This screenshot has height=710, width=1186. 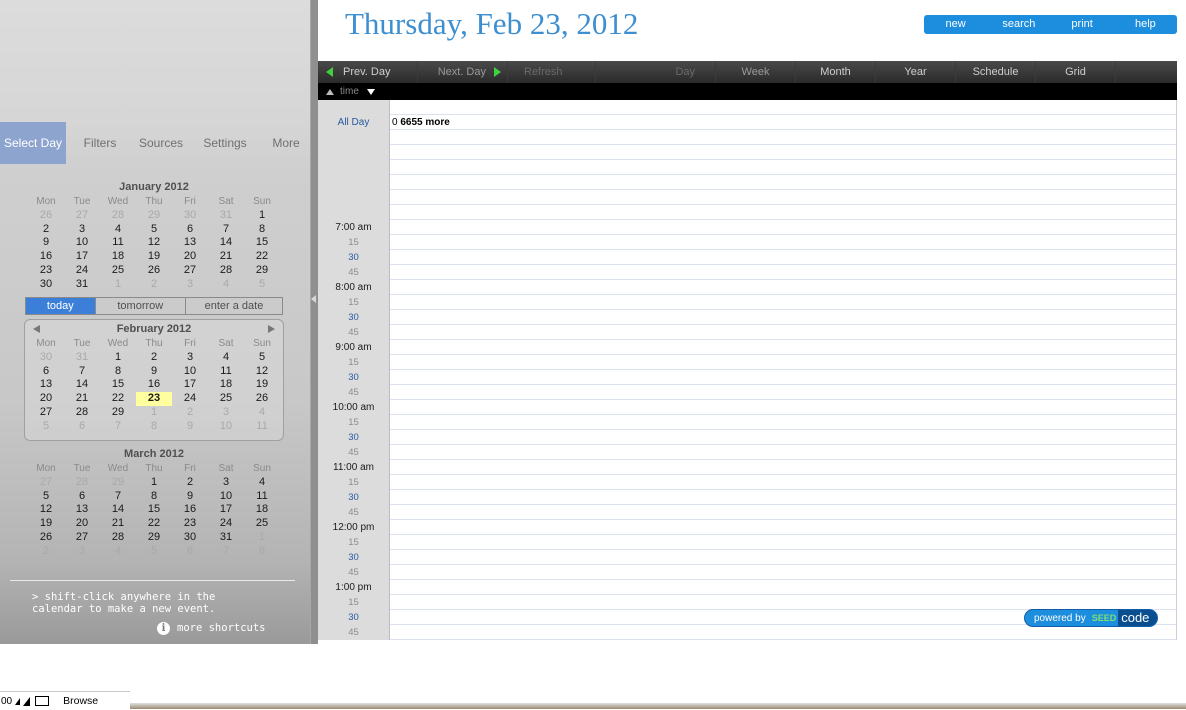 I want to click on calendar-day-other-month: 31, so click(x=82, y=358).